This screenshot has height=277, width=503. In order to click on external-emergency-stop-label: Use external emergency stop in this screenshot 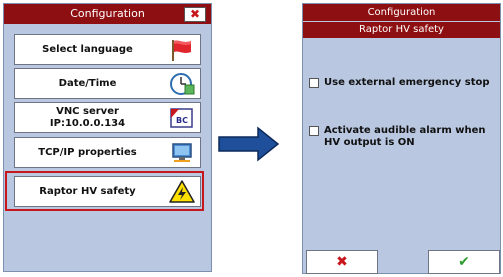, I will do `click(407, 82)`.